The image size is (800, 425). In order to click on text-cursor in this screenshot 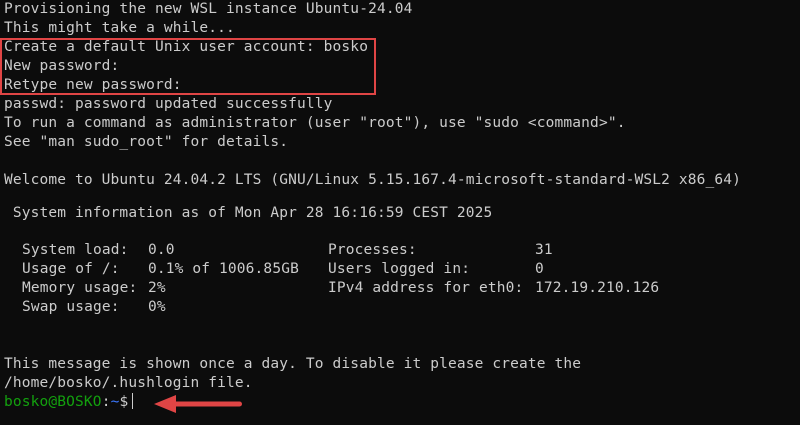, I will do `click(133, 401)`.